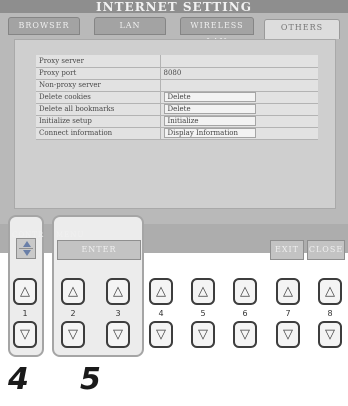 The width and height of the screenshot is (348, 406). I want to click on button-6-up: △, so click(245, 291).